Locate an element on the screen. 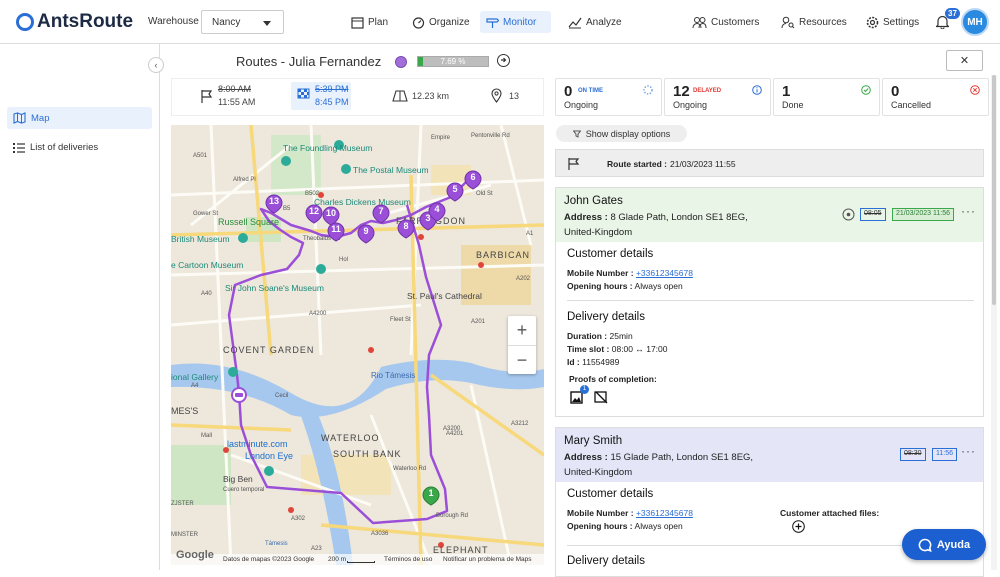  map-label: Big Ben is located at coordinates (238, 479).